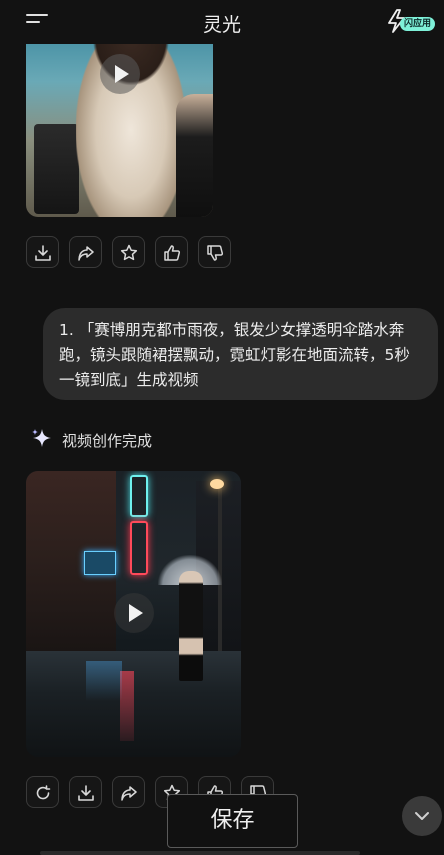 The height and width of the screenshot is (855, 444). I want to click on flash-app-label: 闪应用, so click(418, 24).